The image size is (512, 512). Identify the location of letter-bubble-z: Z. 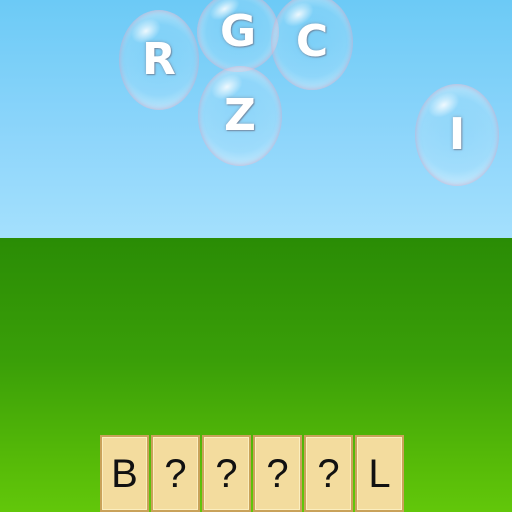
(240, 116).